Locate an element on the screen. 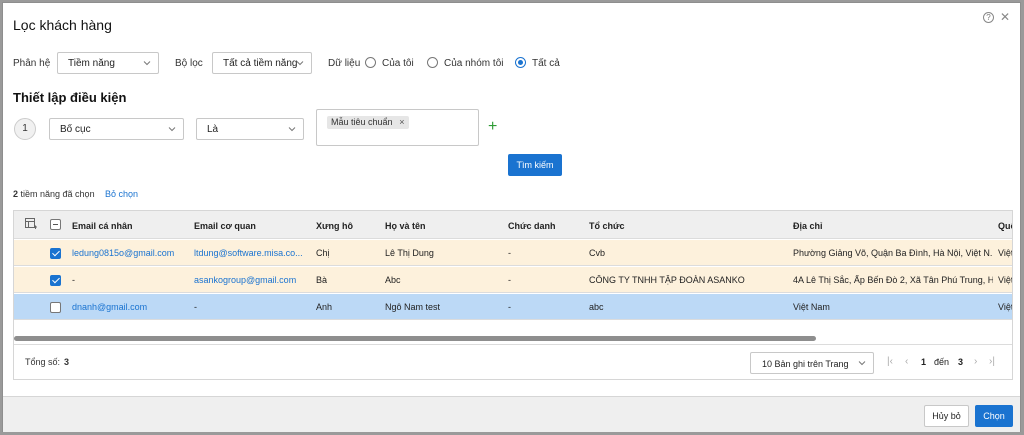  condition-value-tagbox: Mẫu tiêu chuẩn × is located at coordinates (397, 127).